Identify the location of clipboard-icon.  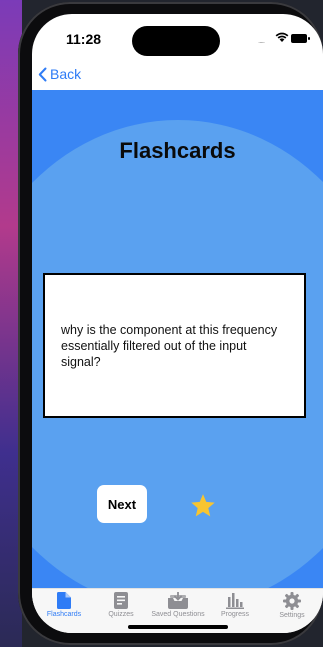
(121, 600).